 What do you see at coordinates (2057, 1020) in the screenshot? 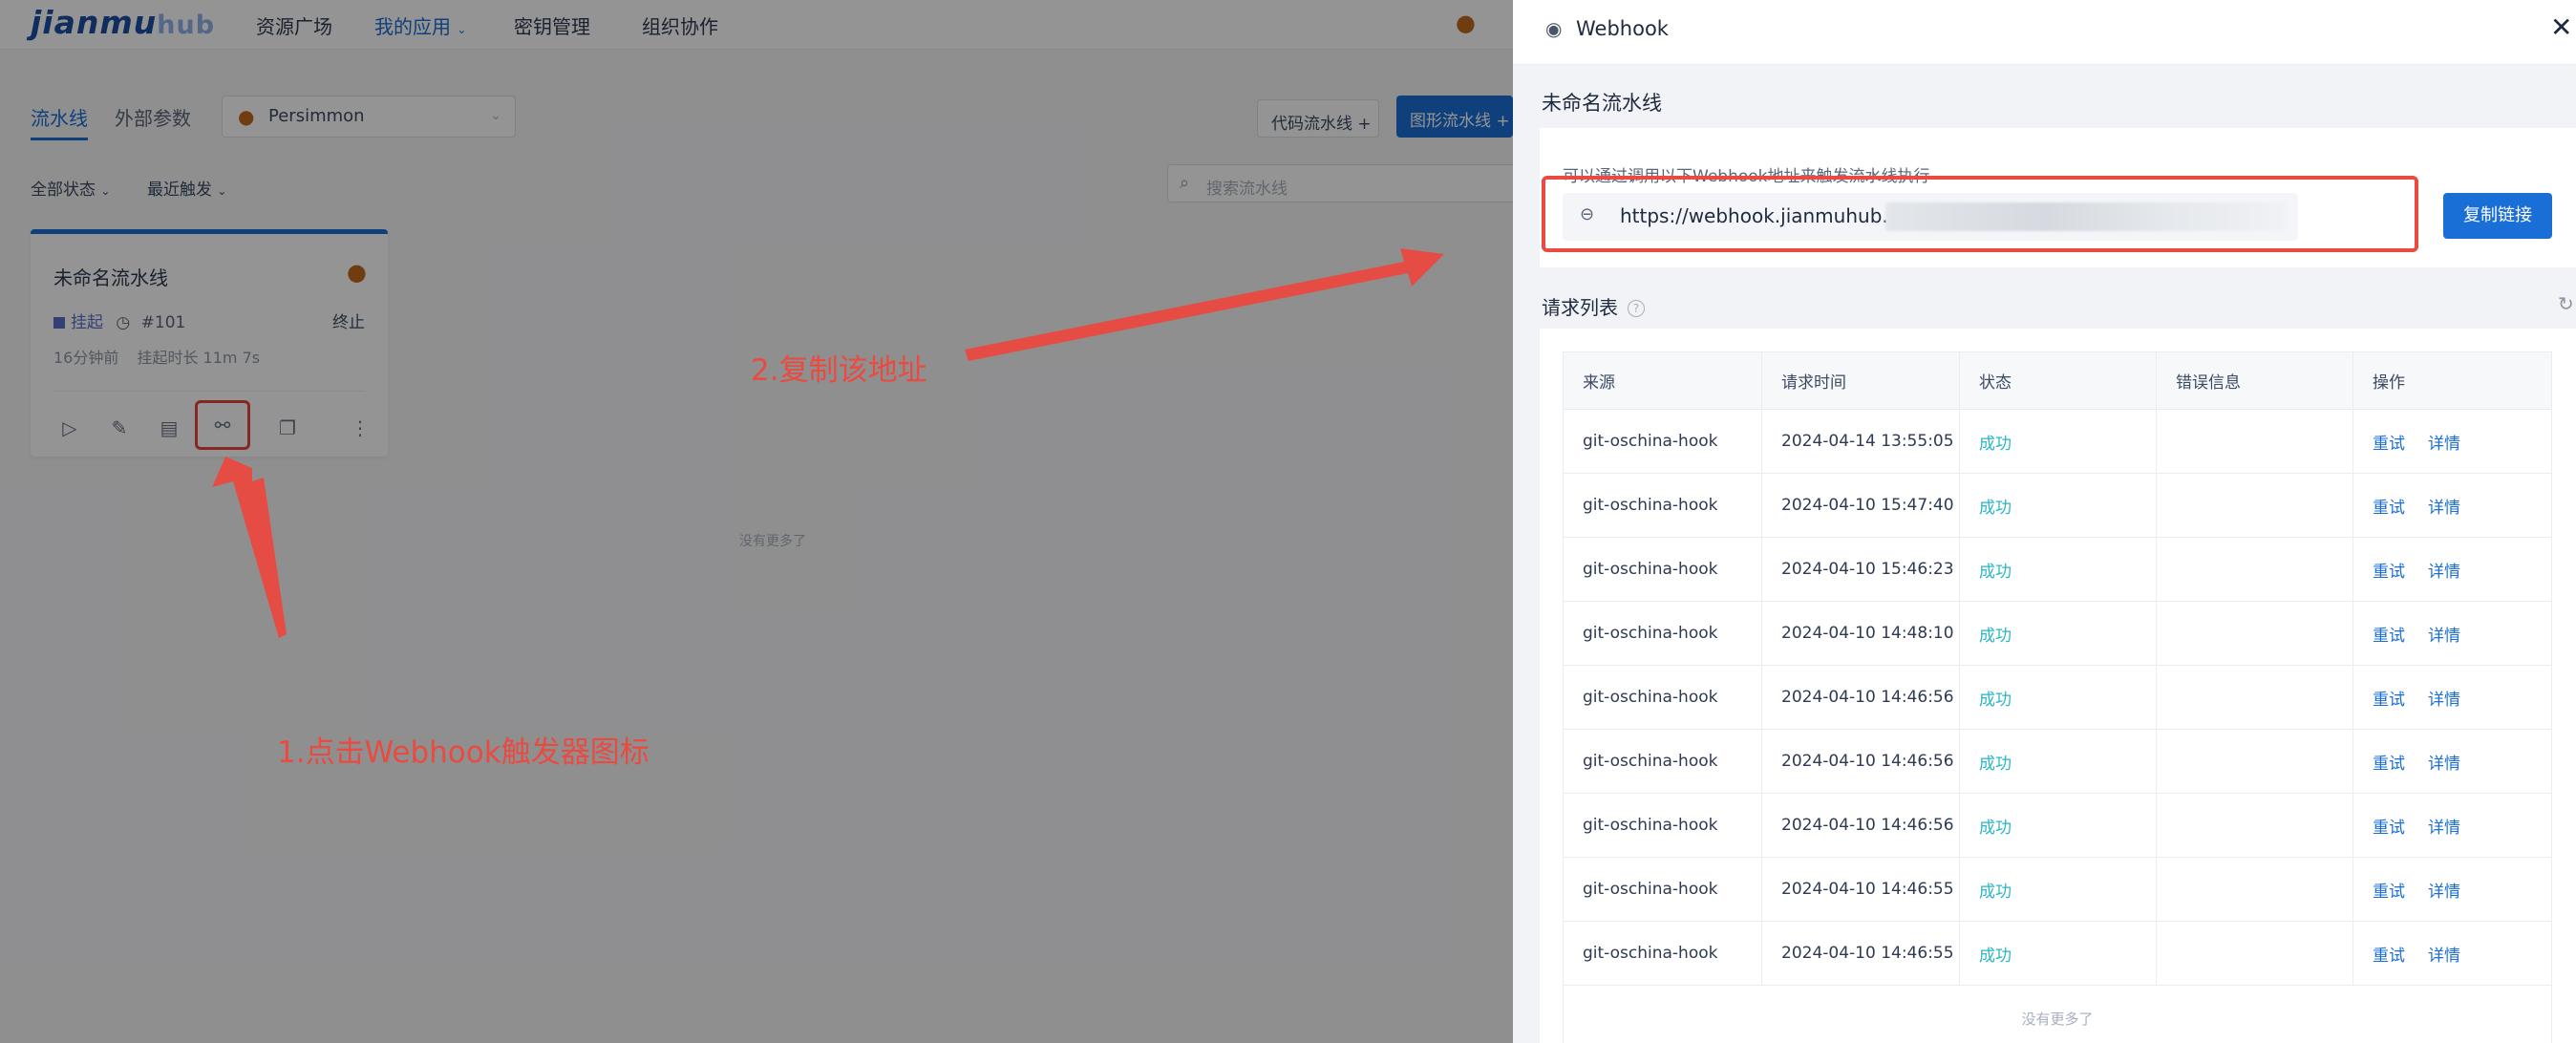
I see `no-more-text: 没有更多了` at bounding box center [2057, 1020].